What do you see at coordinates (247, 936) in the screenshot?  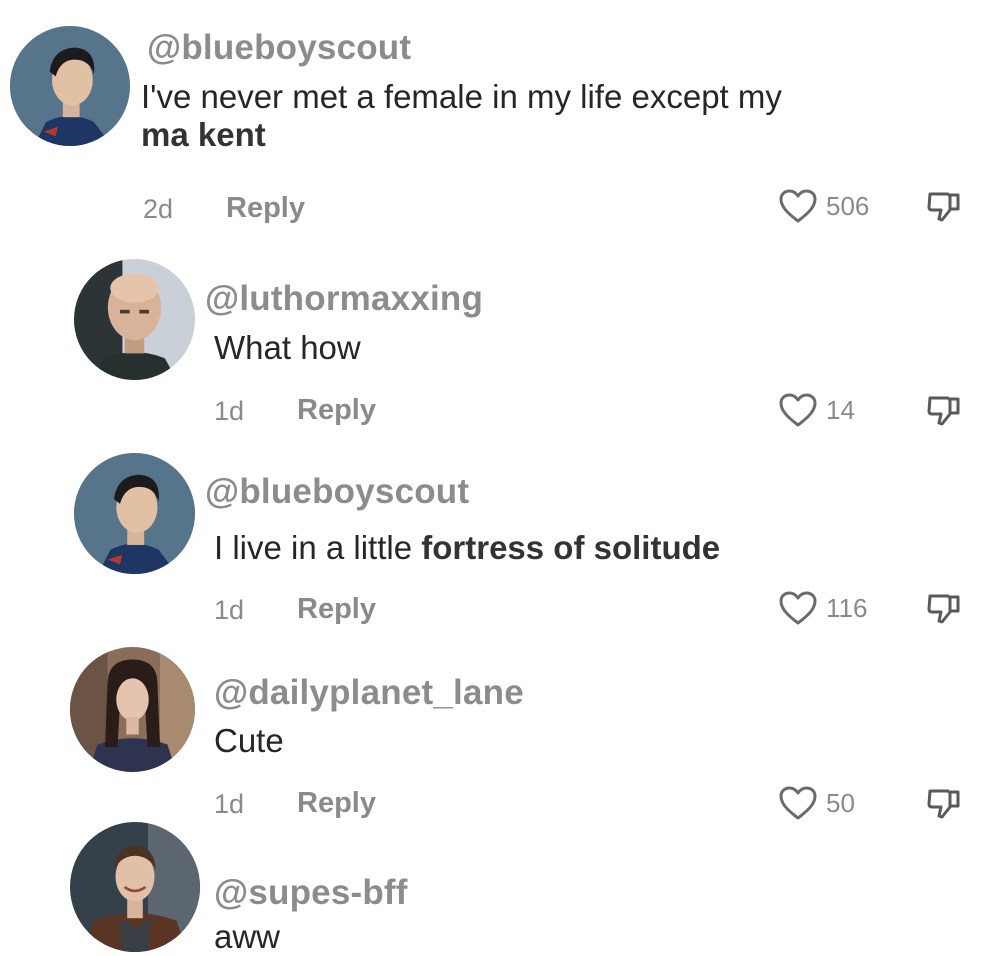 I see `comment-text: aww` at bounding box center [247, 936].